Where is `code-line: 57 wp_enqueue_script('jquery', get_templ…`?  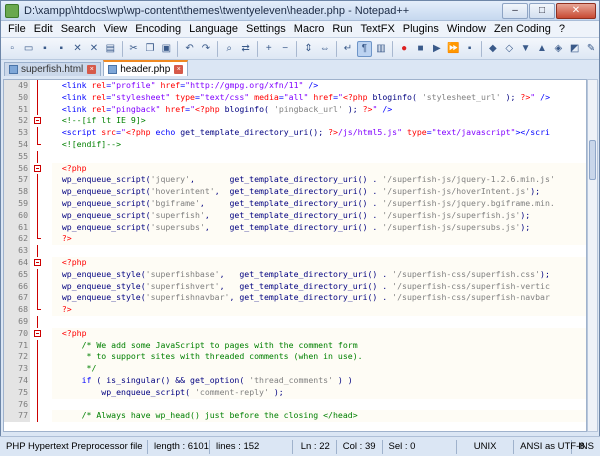 code-line: 57 wp_enqueue_script('jquery', get_templ… is located at coordinates (295, 180).